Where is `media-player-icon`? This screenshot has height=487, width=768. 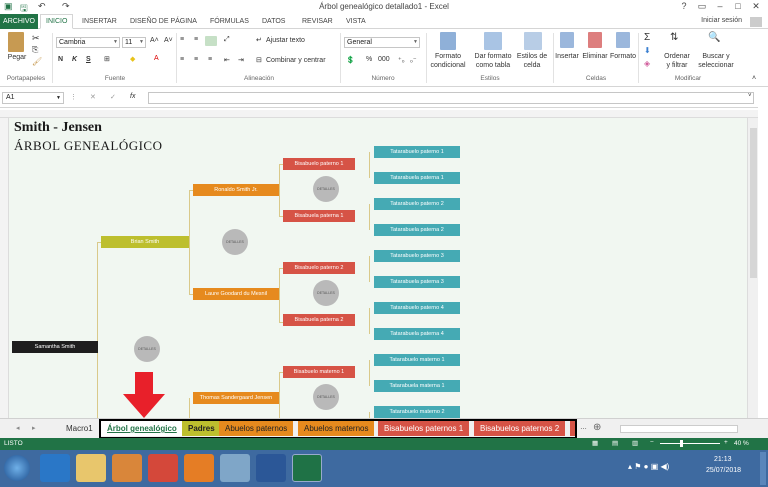 media-player-icon is located at coordinates (127, 468).